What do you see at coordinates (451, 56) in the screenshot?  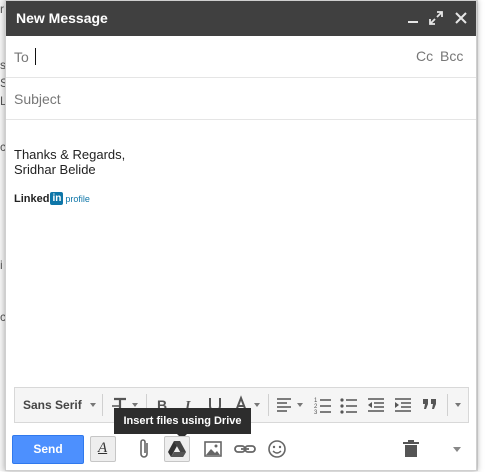 I see `bcc-link: Bcc` at bounding box center [451, 56].